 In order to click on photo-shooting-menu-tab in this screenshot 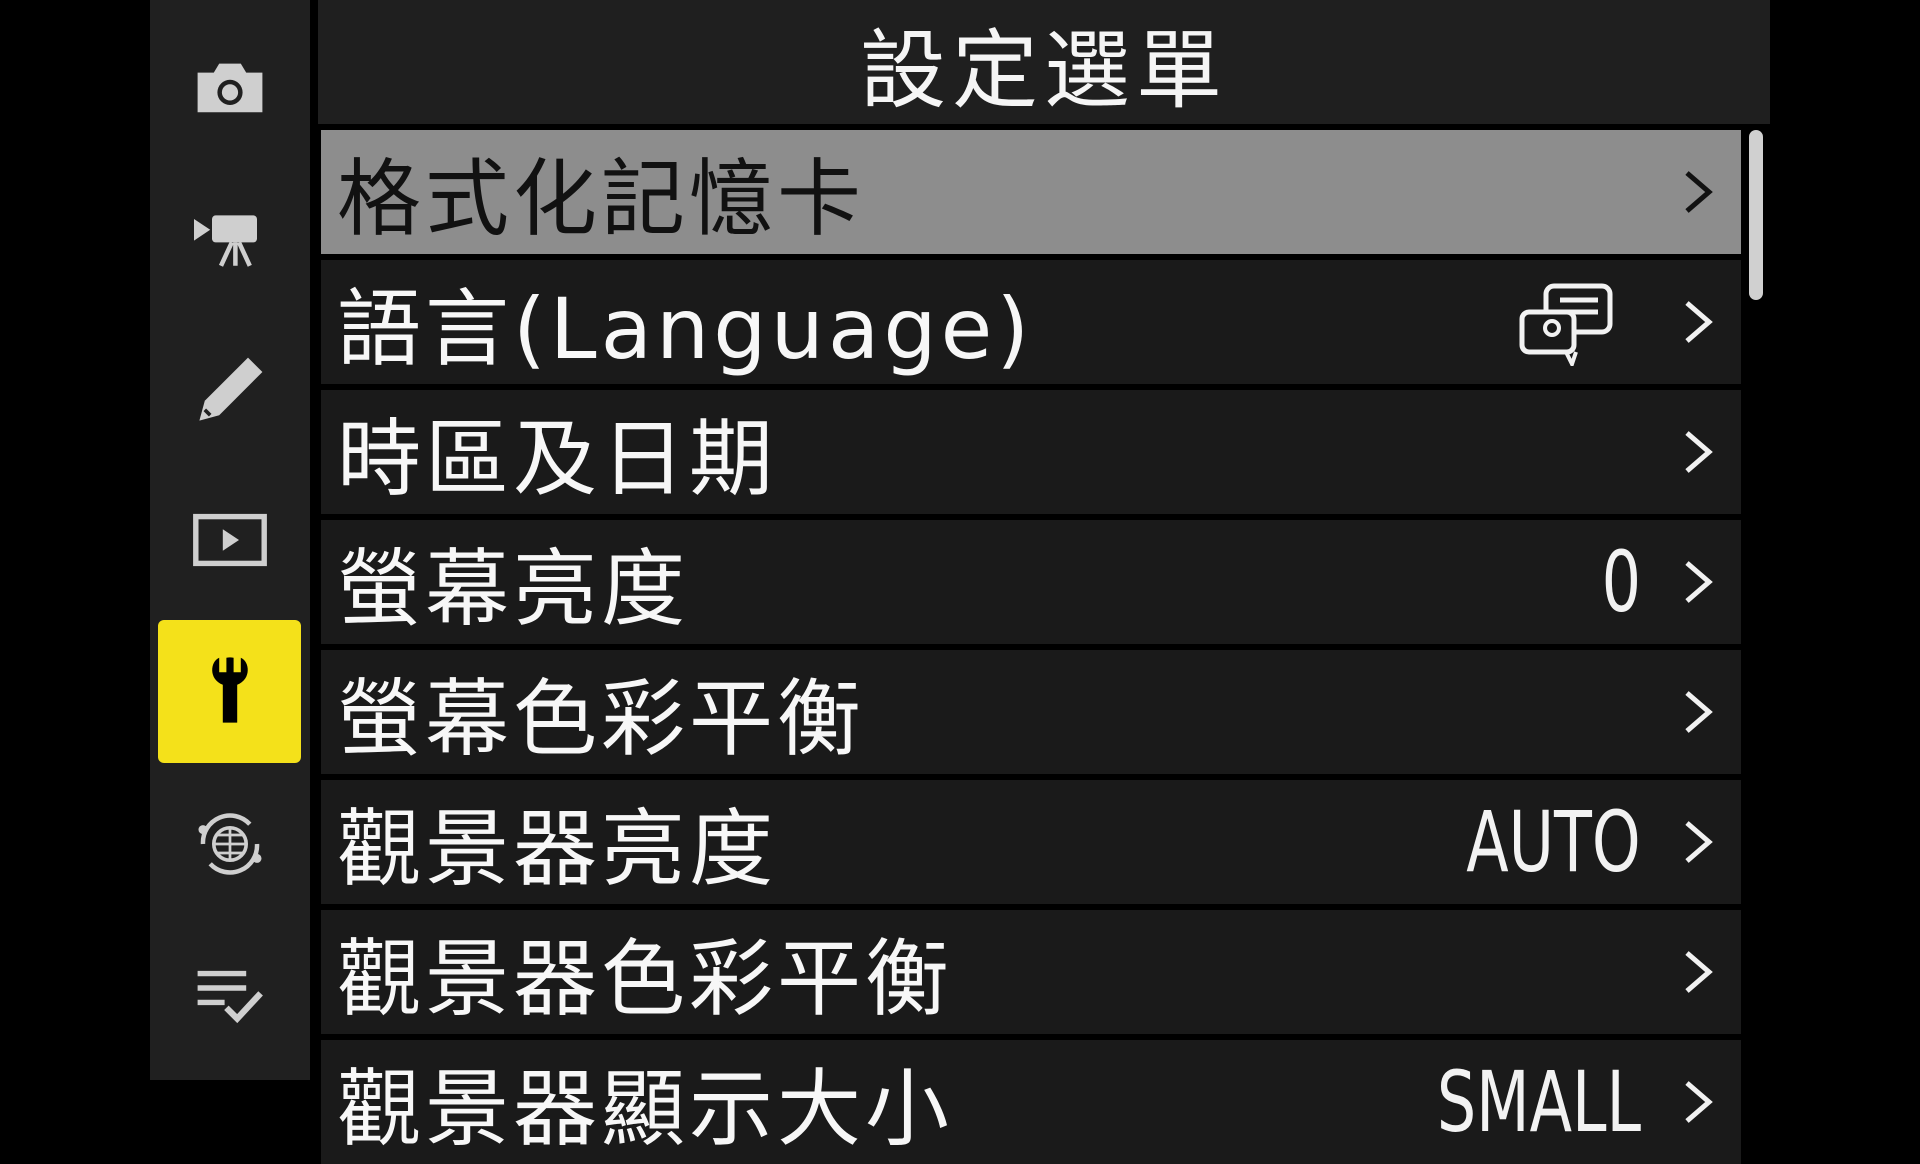, I will do `click(229, 86)`.